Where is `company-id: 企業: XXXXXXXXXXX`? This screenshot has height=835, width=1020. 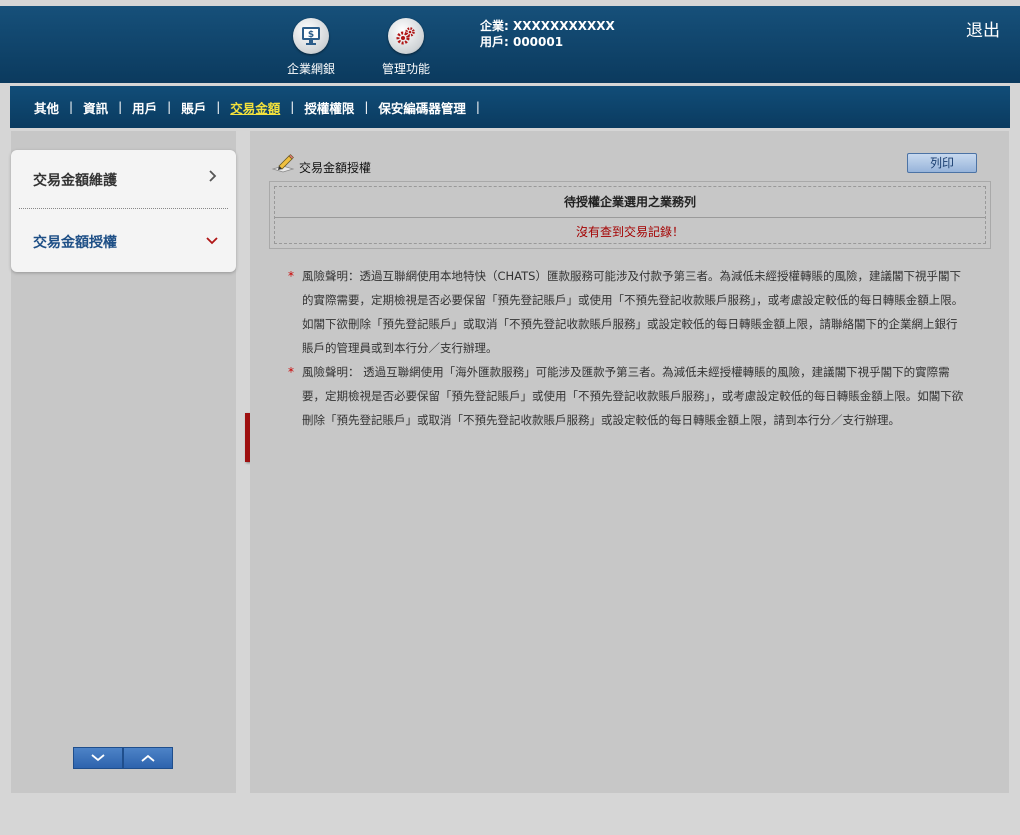
company-id: 企業: XXXXXXXXXXX is located at coordinates (547, 26).